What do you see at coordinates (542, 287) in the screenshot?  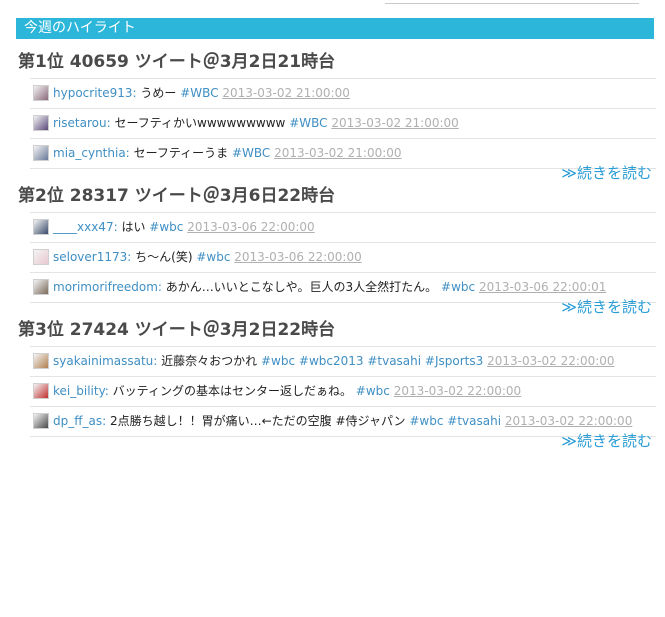 I see `tweet-timestamp-link: 2013-03-06 22:00:01` at bounding box center [542, 287].